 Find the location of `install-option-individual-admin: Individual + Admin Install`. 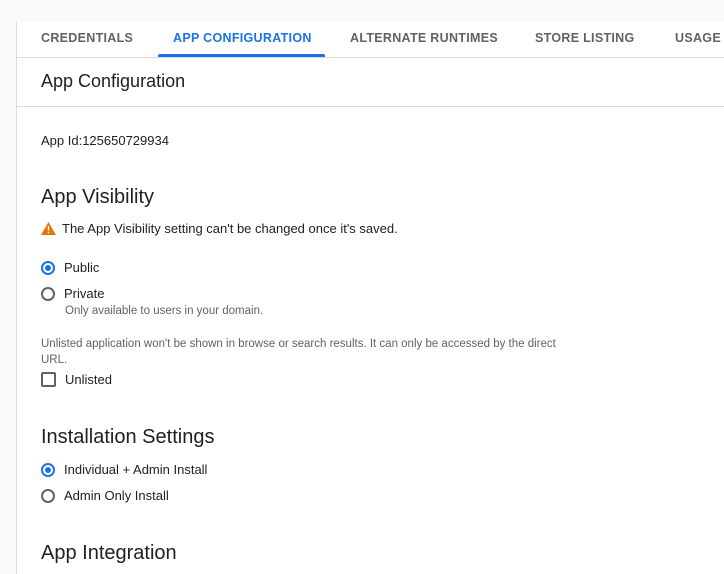

install-option-individual-admin: Individual + Admin Install is located at coordinates (124, 469).